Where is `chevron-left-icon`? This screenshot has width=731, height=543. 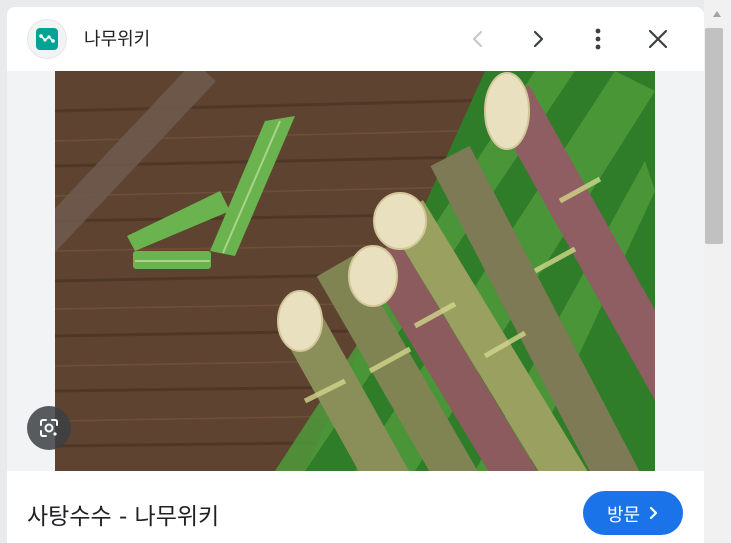
chevron-left-icon is located at coordinates (477, 39).